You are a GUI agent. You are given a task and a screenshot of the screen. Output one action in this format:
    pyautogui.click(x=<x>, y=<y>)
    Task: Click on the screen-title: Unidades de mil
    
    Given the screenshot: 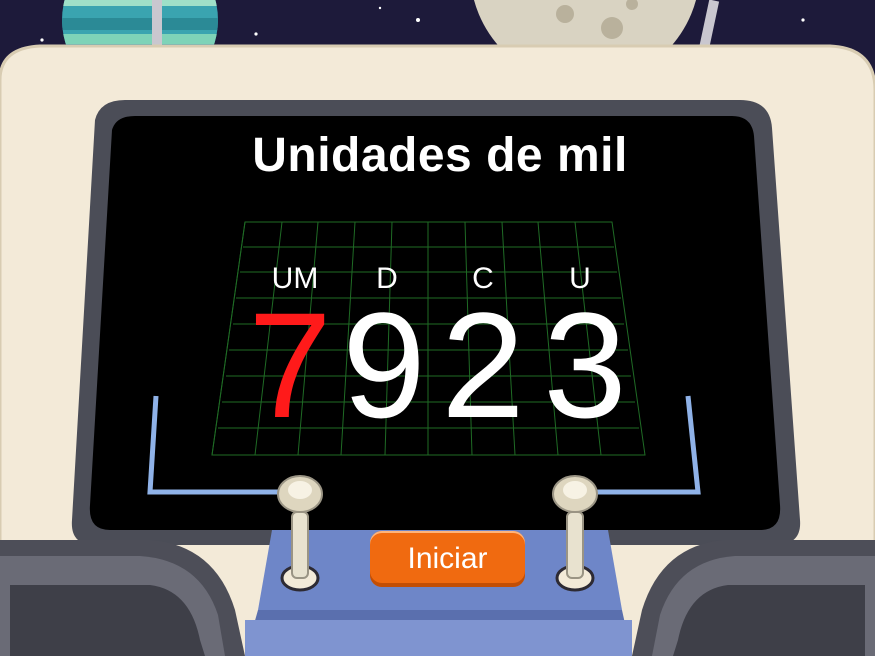 What is the action you would take?
    pyautogui.click(x=440, y=155)
    